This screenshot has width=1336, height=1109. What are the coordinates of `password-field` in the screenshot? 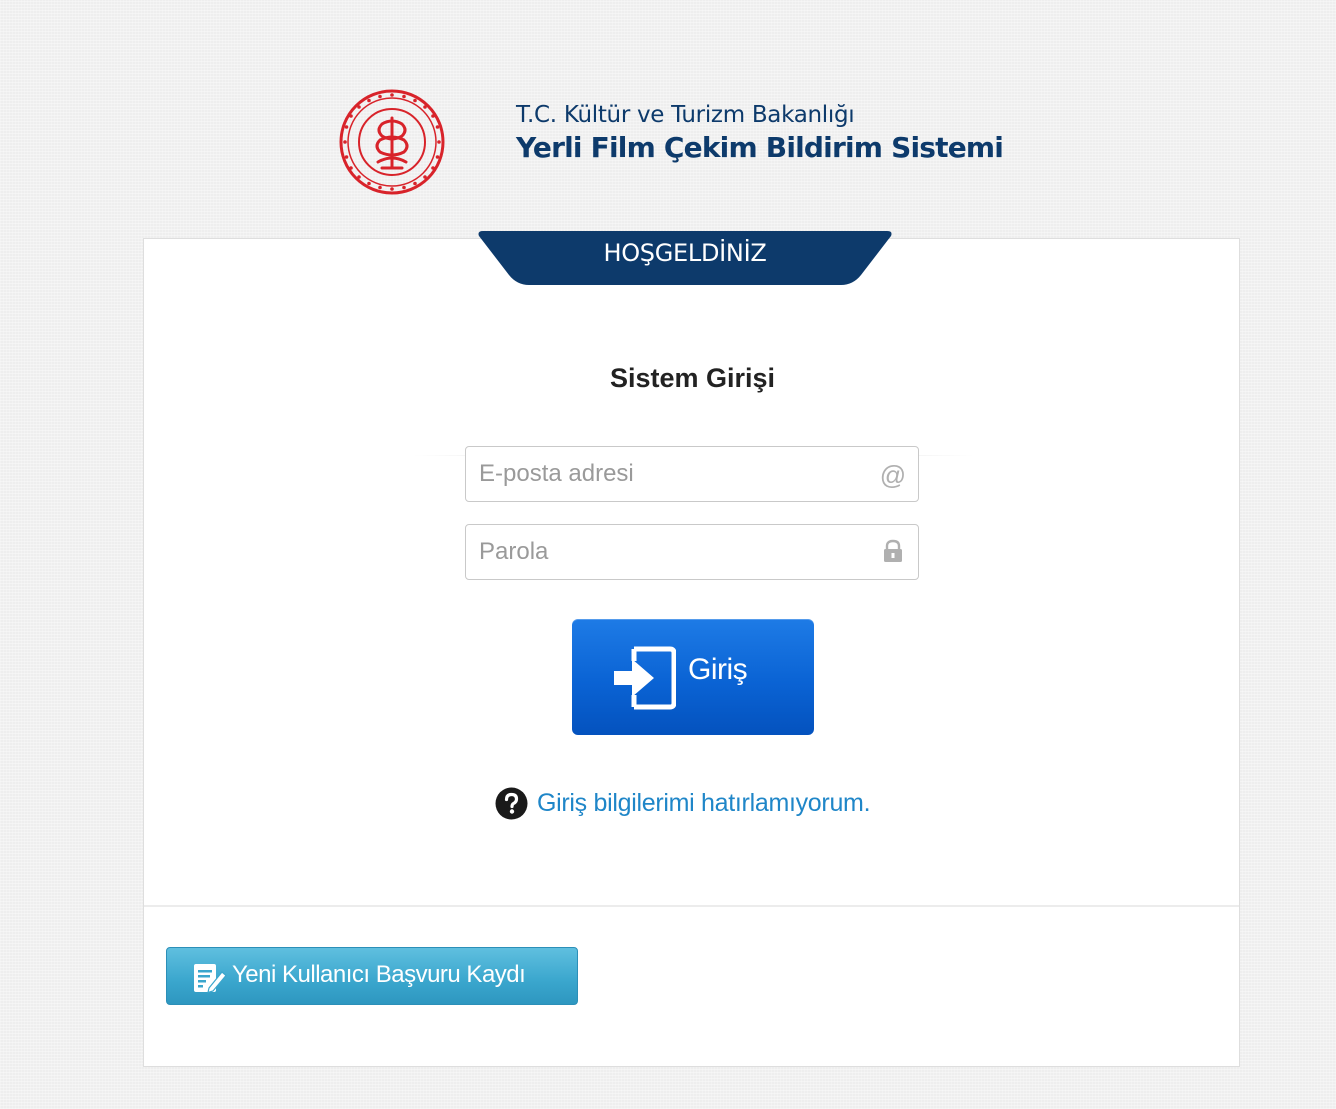 It's located at (692, 552).